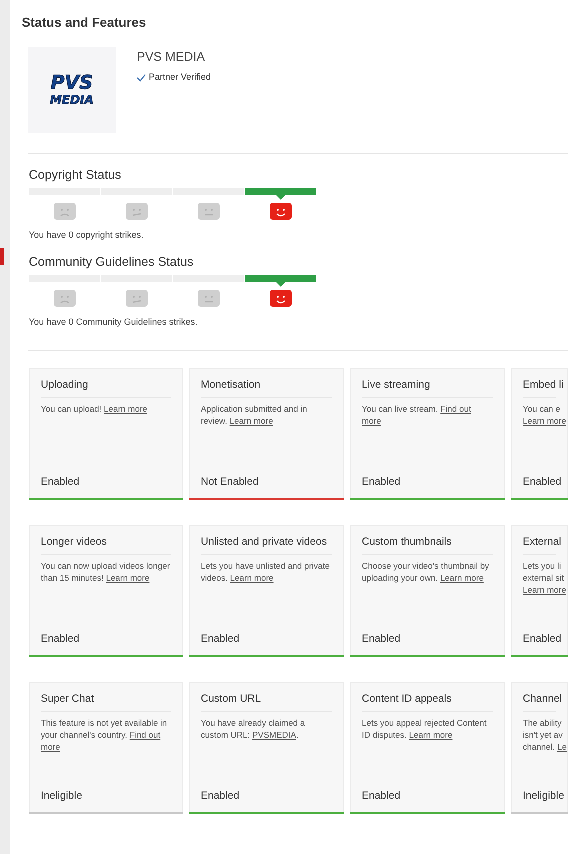 This screenshot has height=854, width=568. Describe the element at coordinates (417, 414) in the screenshot. I see `card-text: You can live stream. Find out more` at that location.